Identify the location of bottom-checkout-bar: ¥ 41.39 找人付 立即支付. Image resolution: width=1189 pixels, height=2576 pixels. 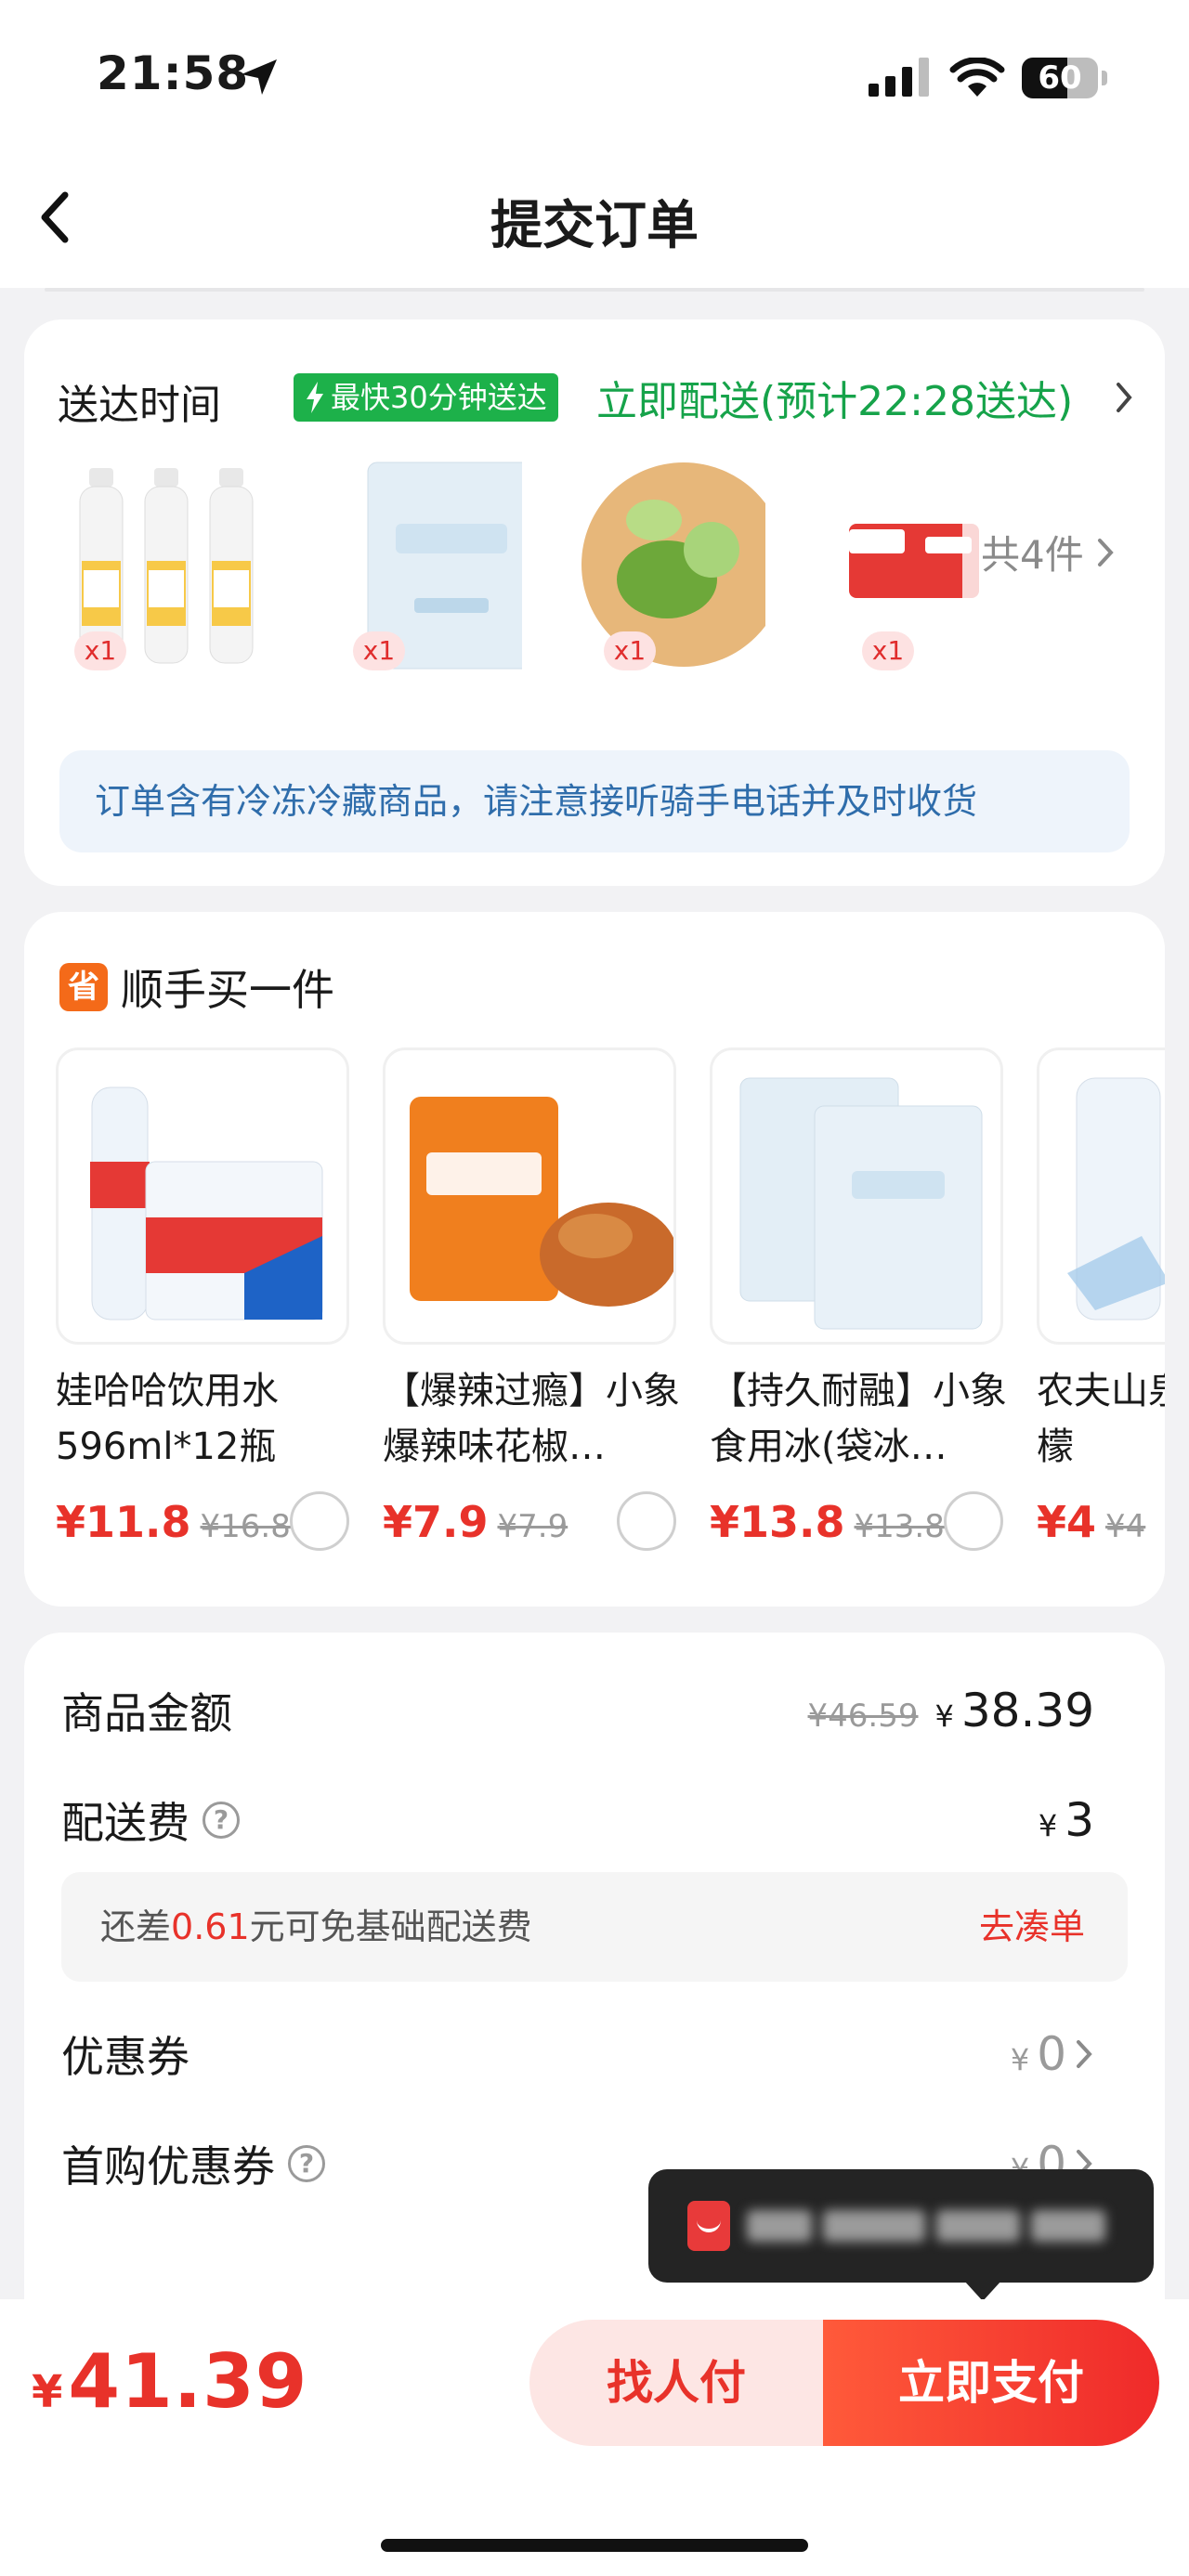
(594, 2437).